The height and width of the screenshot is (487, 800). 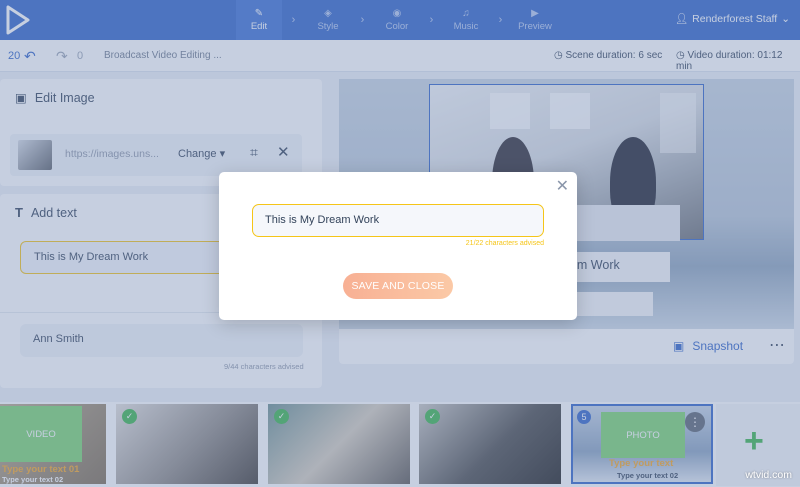 What do you see at coordinates (768, 475) in the screenshot?
I see `watermark: wtvid.com` at bounding box center [768, 475].